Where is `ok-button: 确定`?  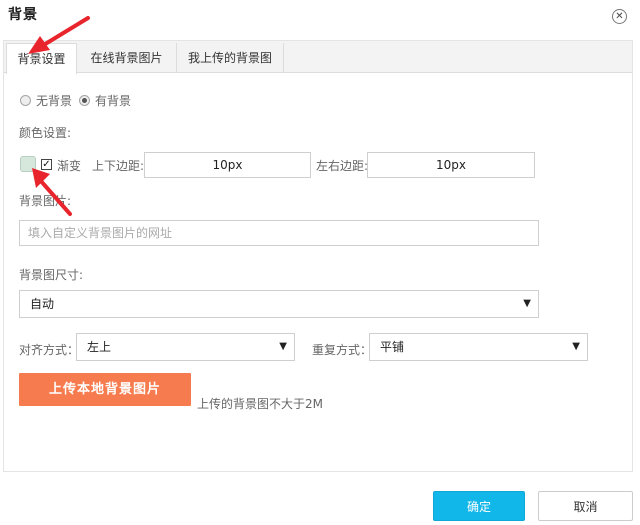 ok-button: 确定 is located at coordinates (479, 506).